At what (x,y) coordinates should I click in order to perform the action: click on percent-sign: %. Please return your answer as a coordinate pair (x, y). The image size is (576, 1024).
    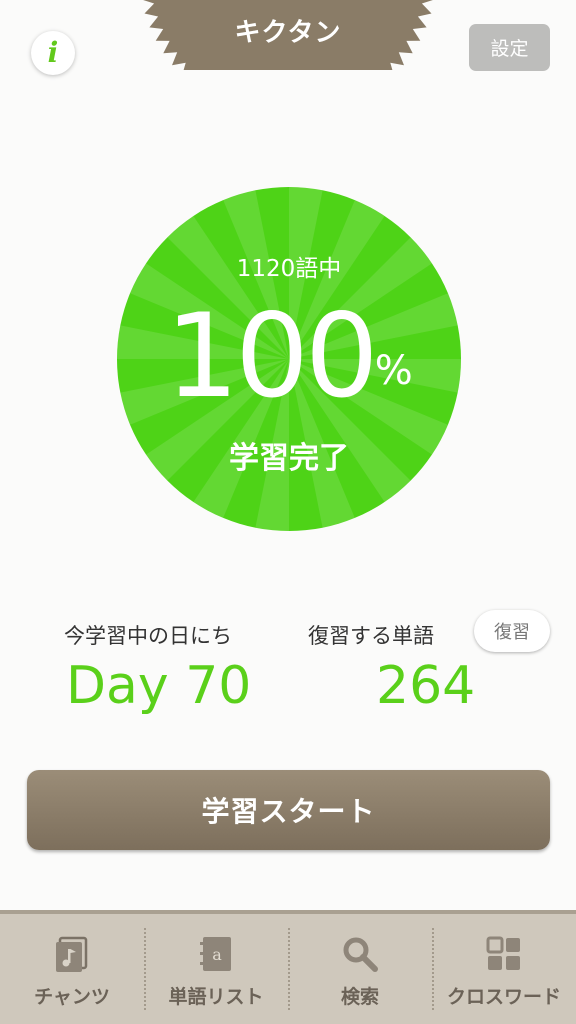
    Looking at the image, I should click on (393, 371).